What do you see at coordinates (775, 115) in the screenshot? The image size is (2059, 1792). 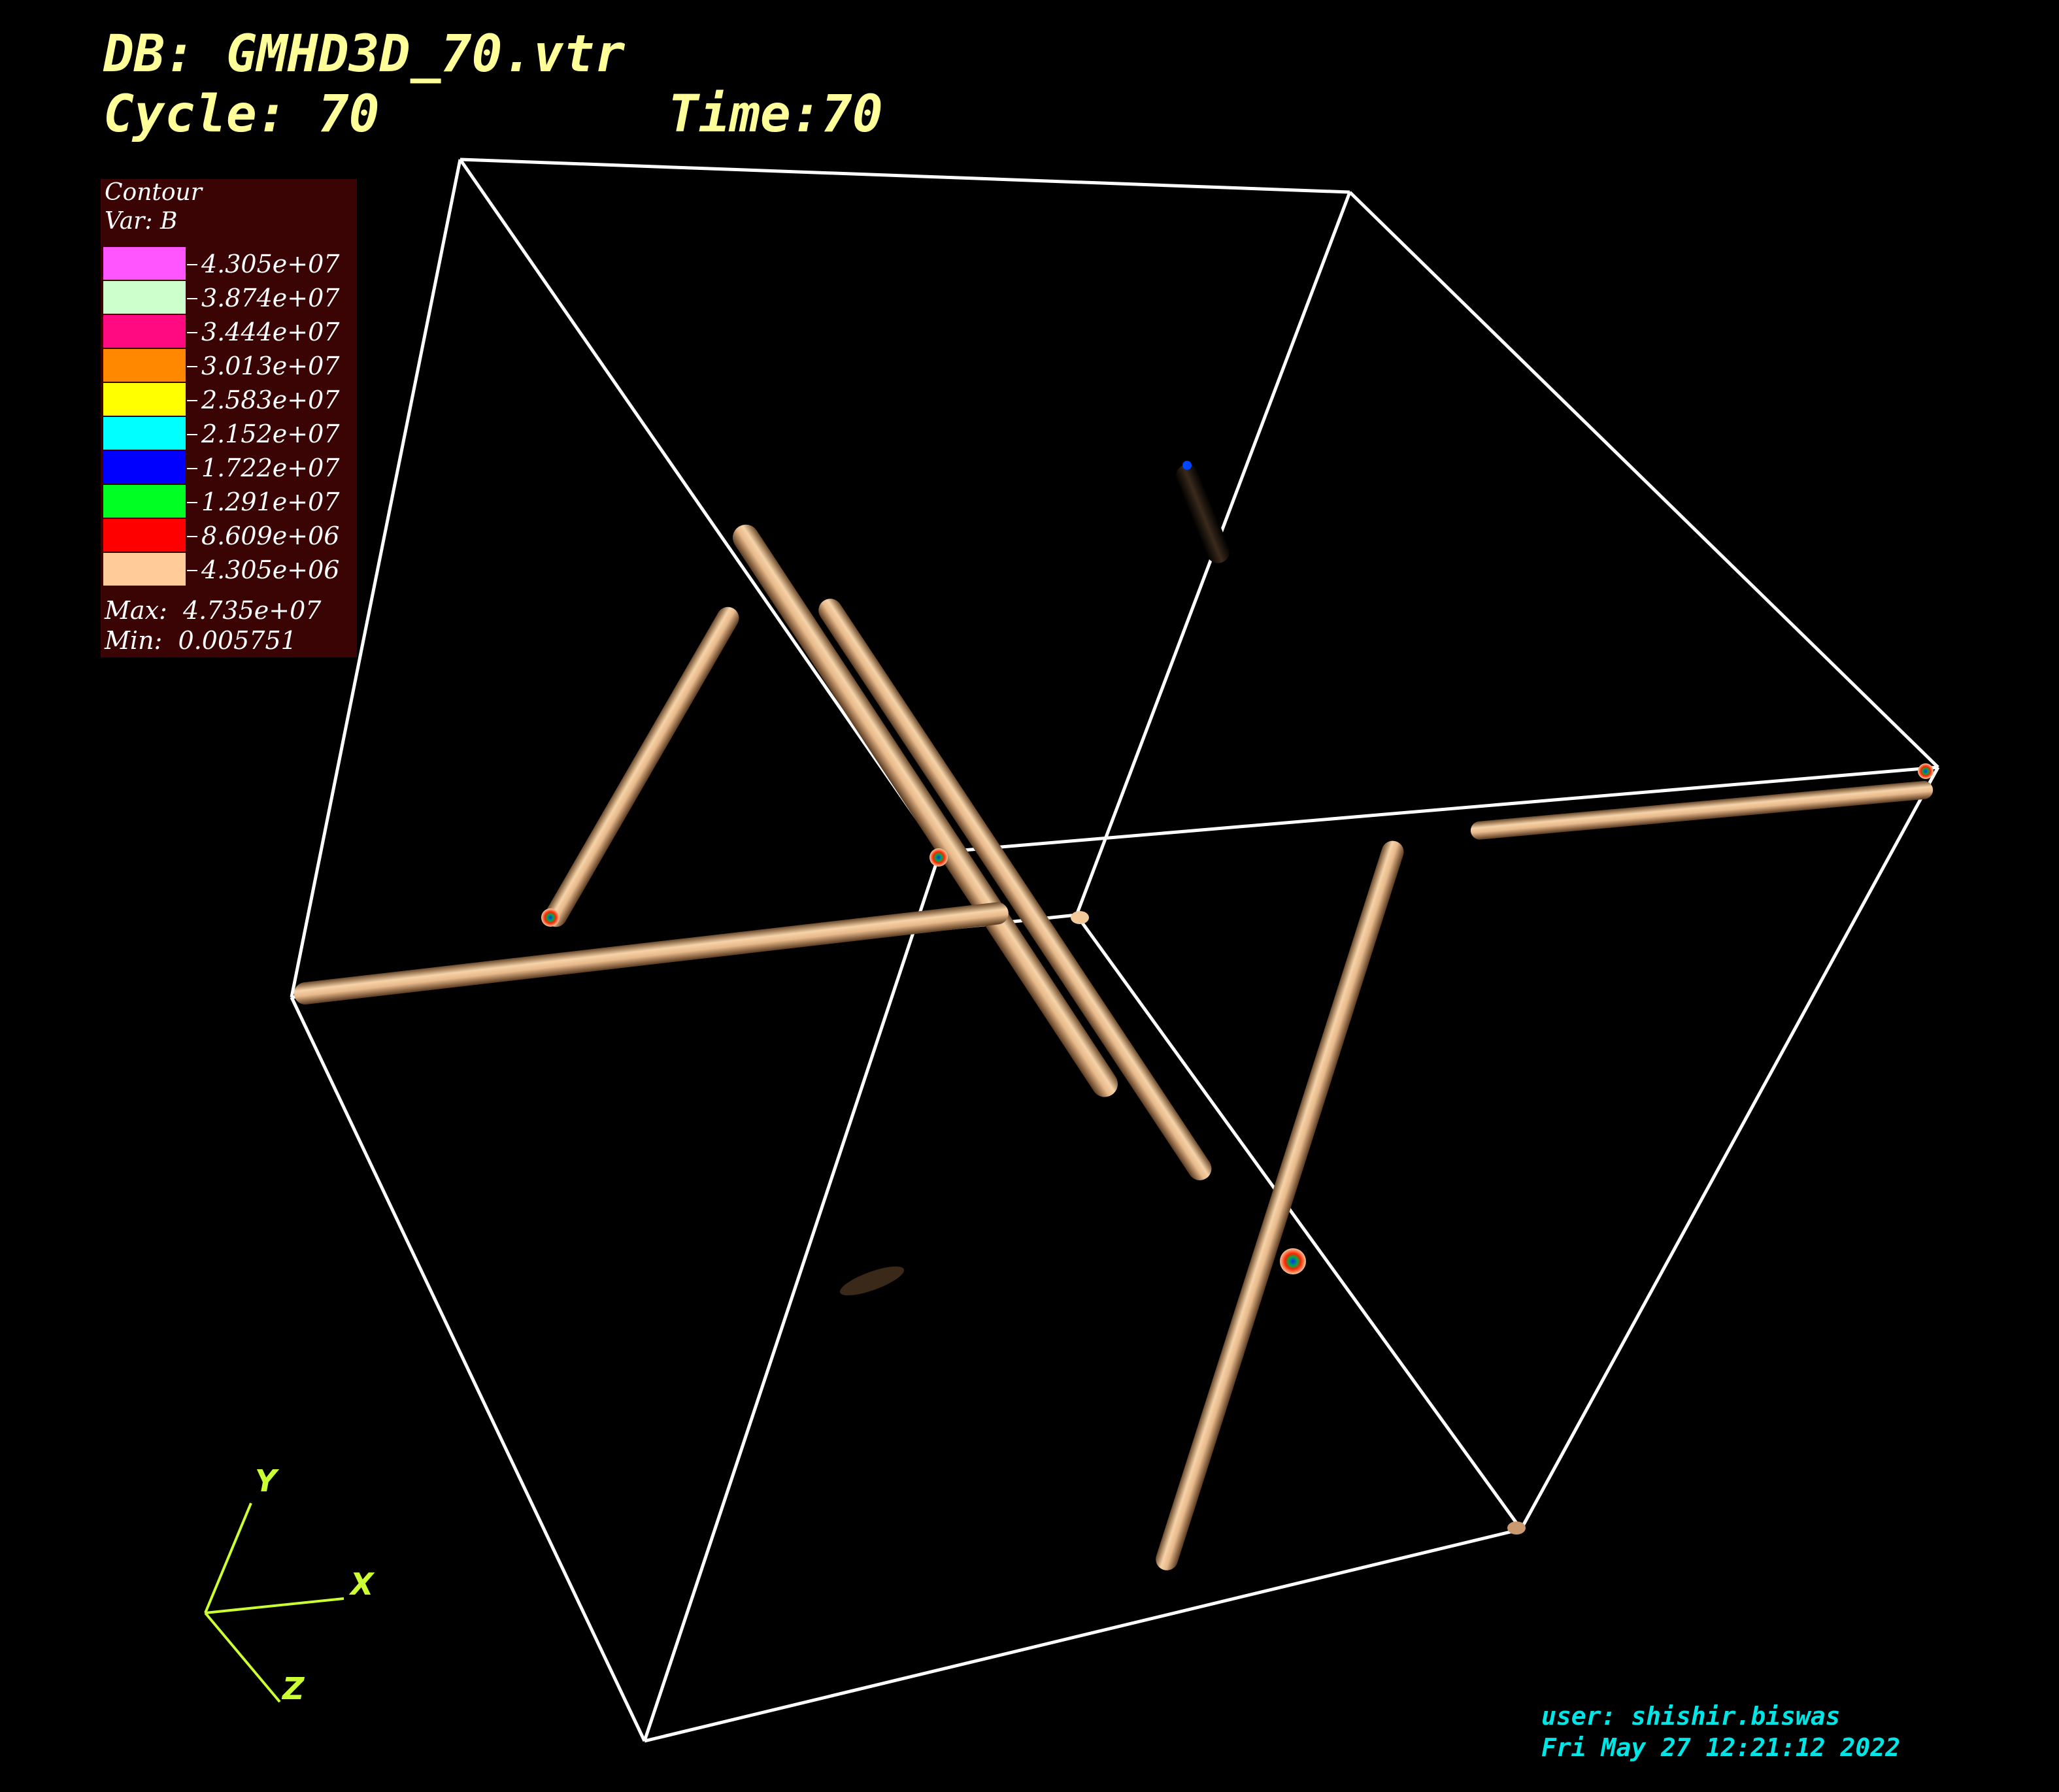 I see `time-label: Time:70` at bounding box center [775, 115].